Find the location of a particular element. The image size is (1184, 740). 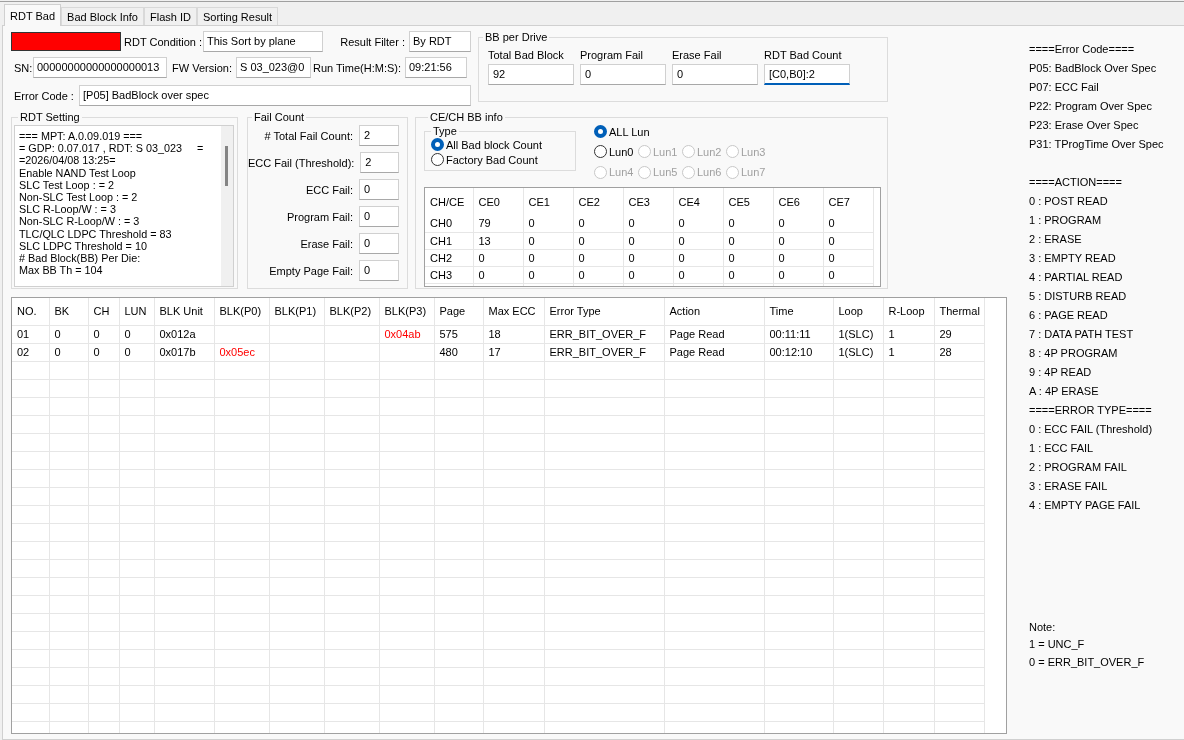

column-header: BLK(P3) is located at coordinates (406, 311).